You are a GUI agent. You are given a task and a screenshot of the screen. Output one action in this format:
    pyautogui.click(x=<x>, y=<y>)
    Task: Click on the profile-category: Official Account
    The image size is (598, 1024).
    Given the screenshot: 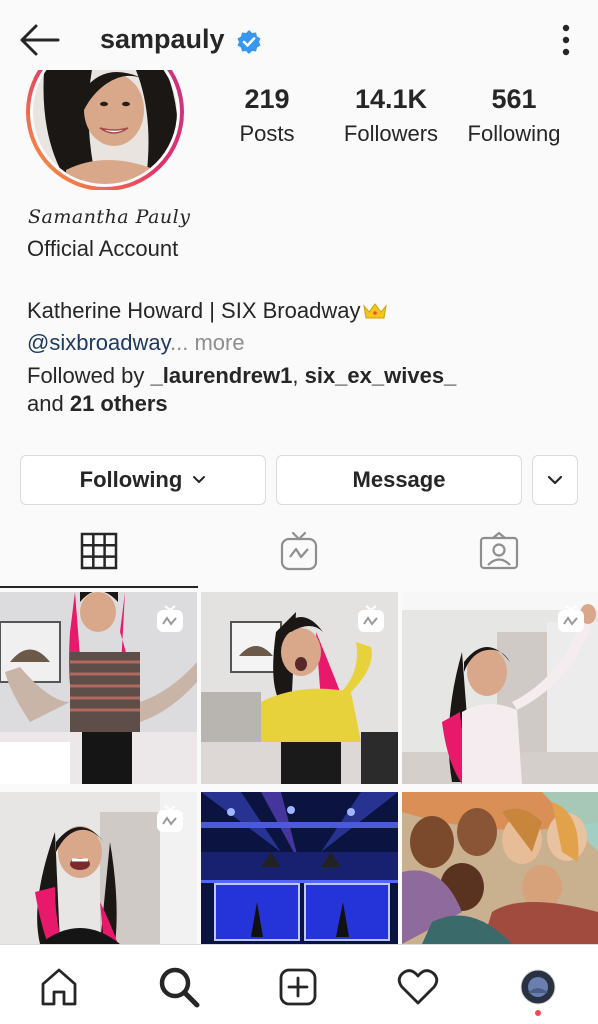 What is the action you would take?
    pyautogui.click(x=103, y=248)
    